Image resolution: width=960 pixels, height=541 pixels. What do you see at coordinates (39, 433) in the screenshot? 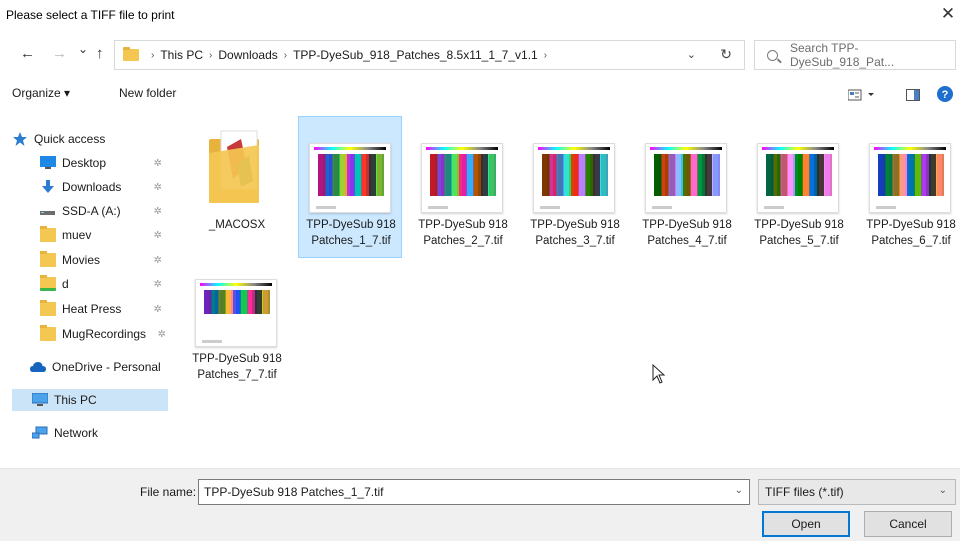
I see `network-icon` at bounding box center [39, 433].